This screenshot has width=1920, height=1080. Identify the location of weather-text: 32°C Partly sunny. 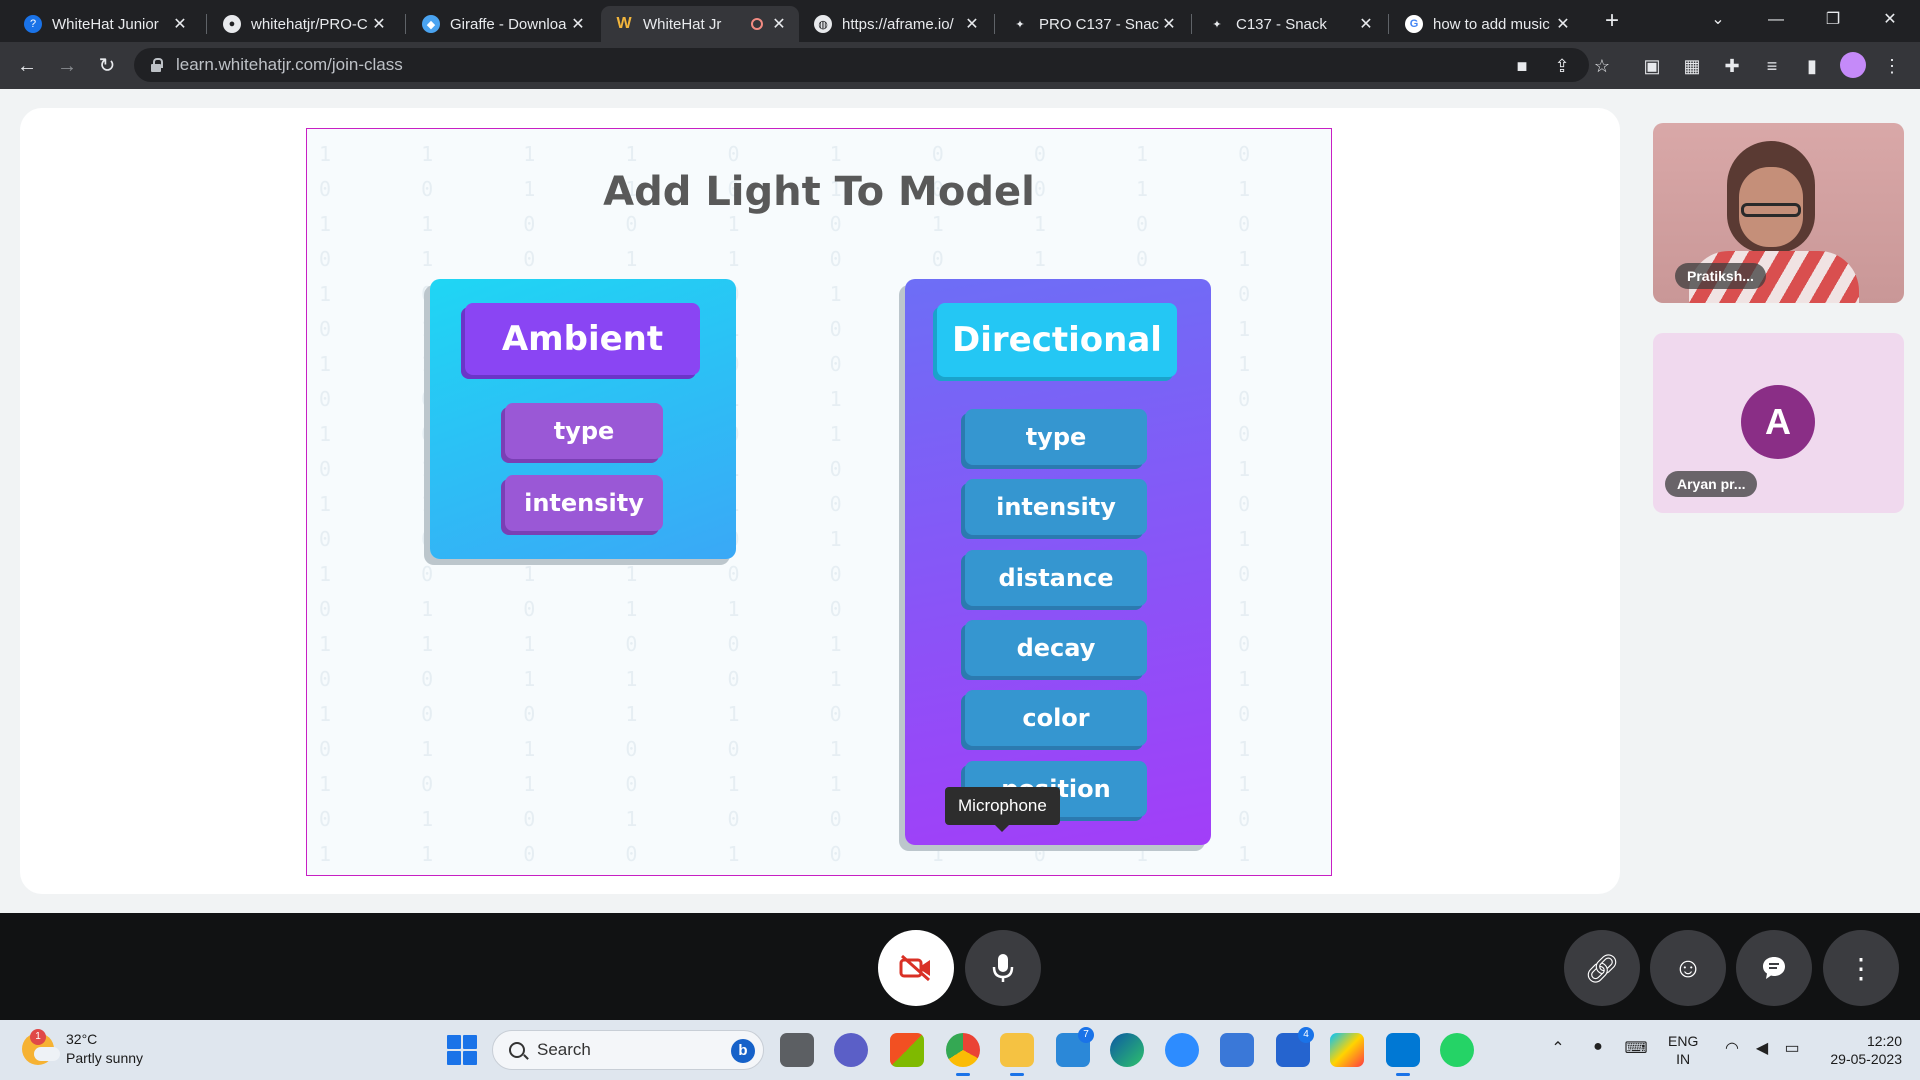
(104, 1049).